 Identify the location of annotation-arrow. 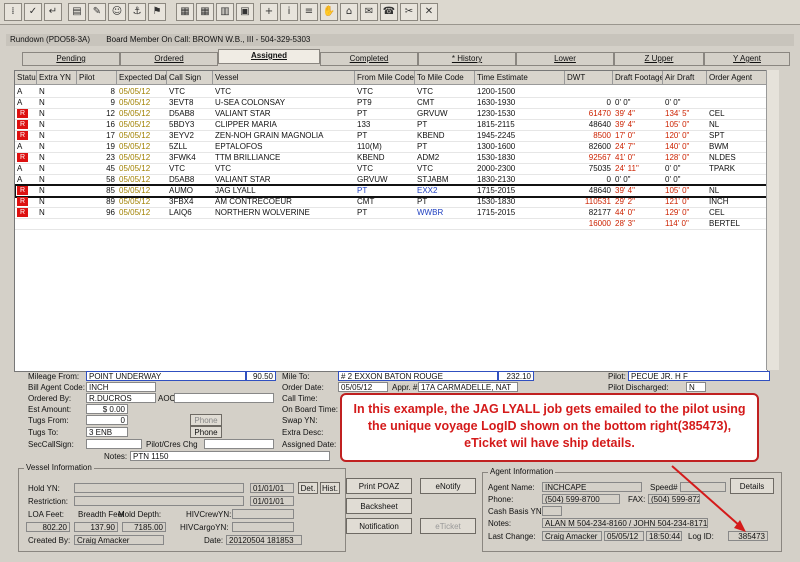
(708, 498).